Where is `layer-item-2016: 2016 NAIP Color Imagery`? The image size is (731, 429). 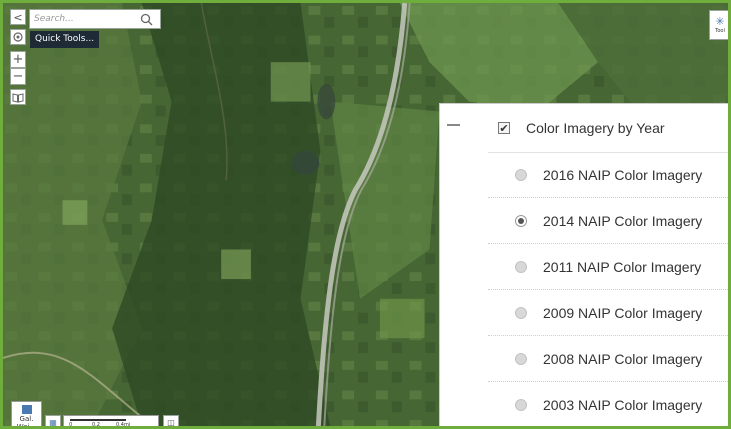
layer-item-2016: 2016 NAIP Color Imagery is located at coordinates (608, 175).